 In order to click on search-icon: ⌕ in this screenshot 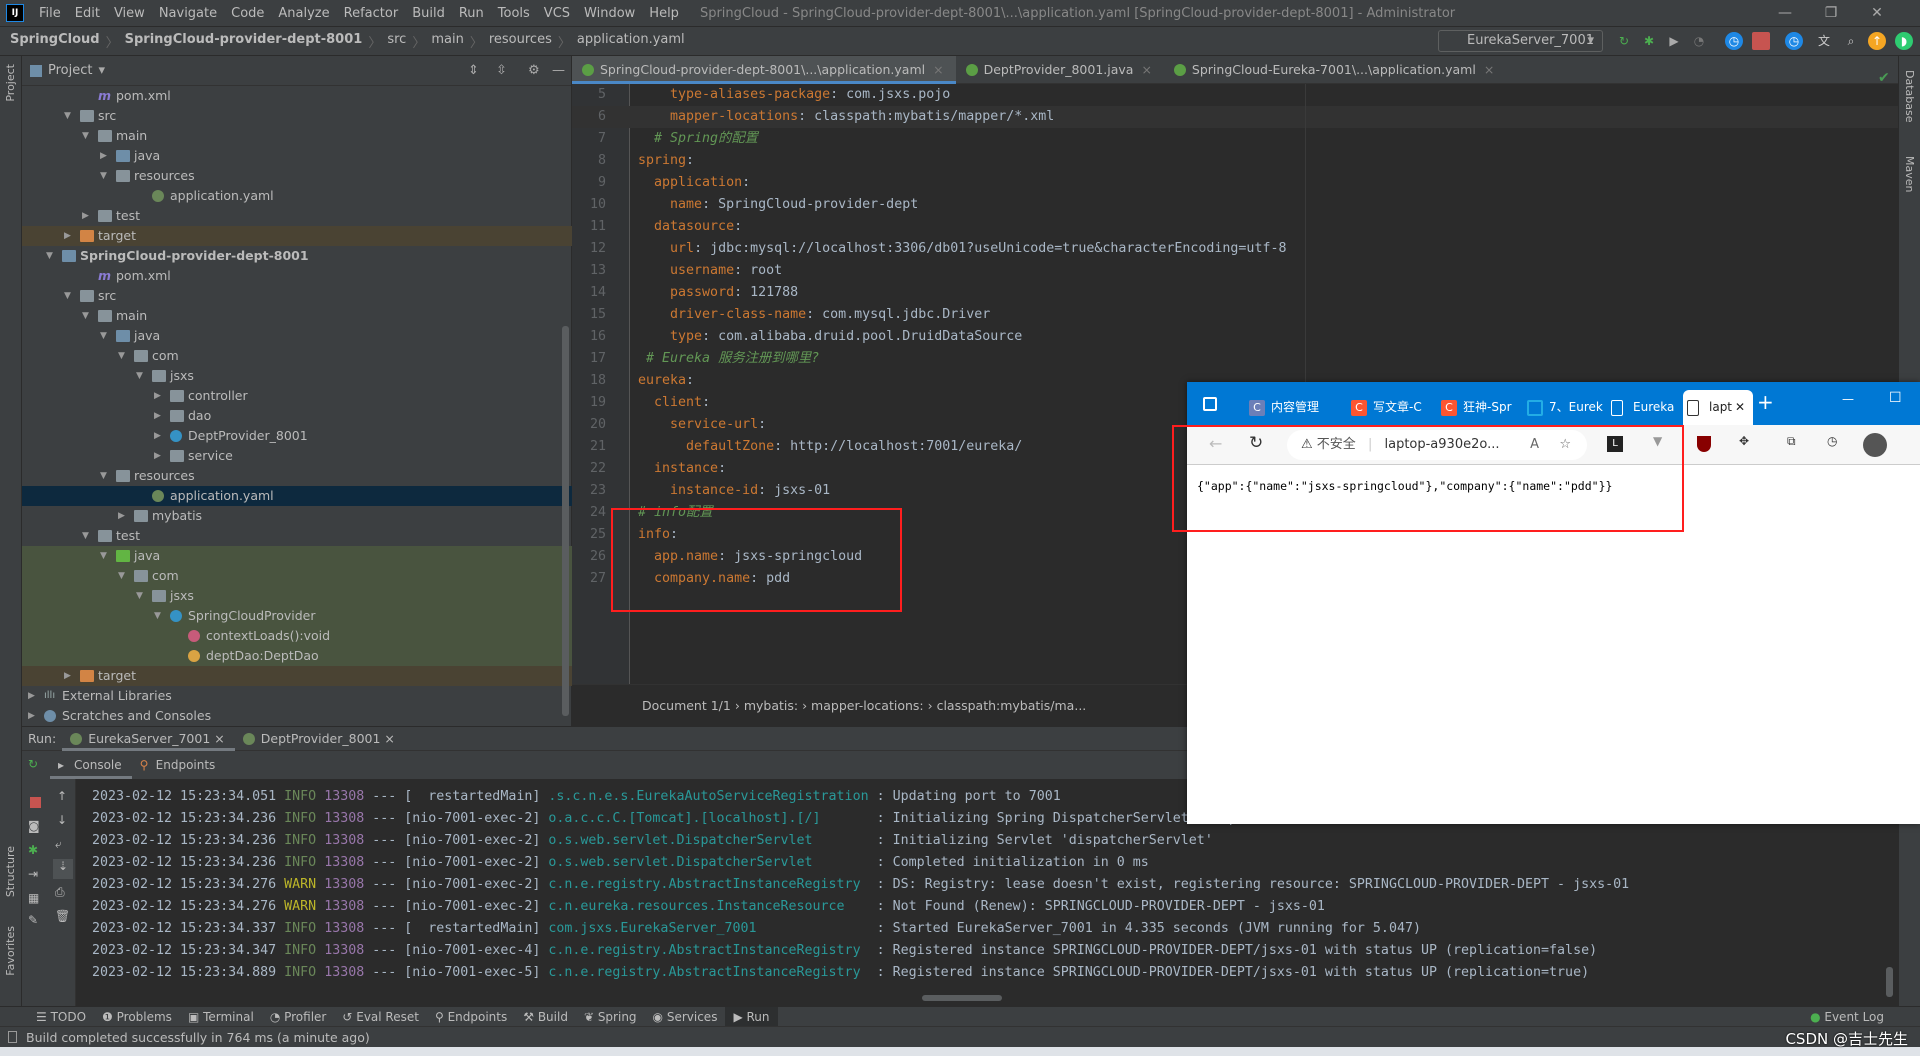, I will do `click(1851, 41)`.